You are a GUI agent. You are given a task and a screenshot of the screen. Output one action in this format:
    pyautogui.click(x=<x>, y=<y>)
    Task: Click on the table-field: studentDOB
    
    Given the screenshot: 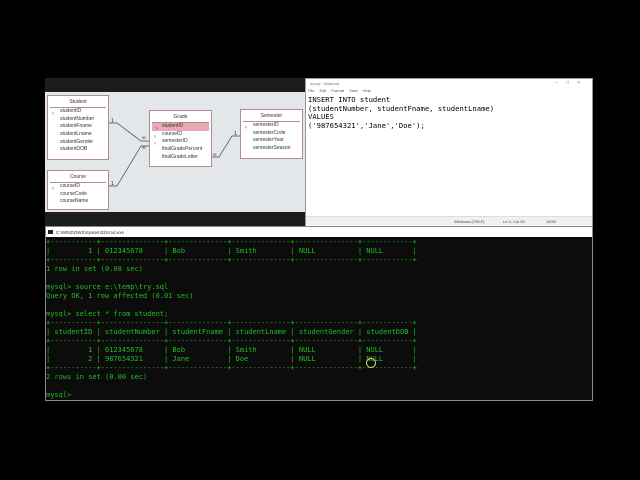 What is the action you would take?
    pyautogui.click(x=78, y=150)
    